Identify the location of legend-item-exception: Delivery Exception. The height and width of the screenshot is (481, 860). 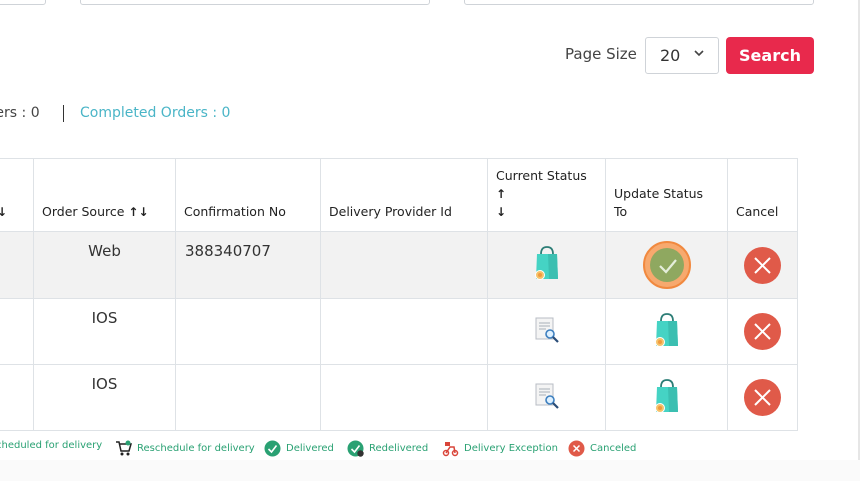
(500, 448).